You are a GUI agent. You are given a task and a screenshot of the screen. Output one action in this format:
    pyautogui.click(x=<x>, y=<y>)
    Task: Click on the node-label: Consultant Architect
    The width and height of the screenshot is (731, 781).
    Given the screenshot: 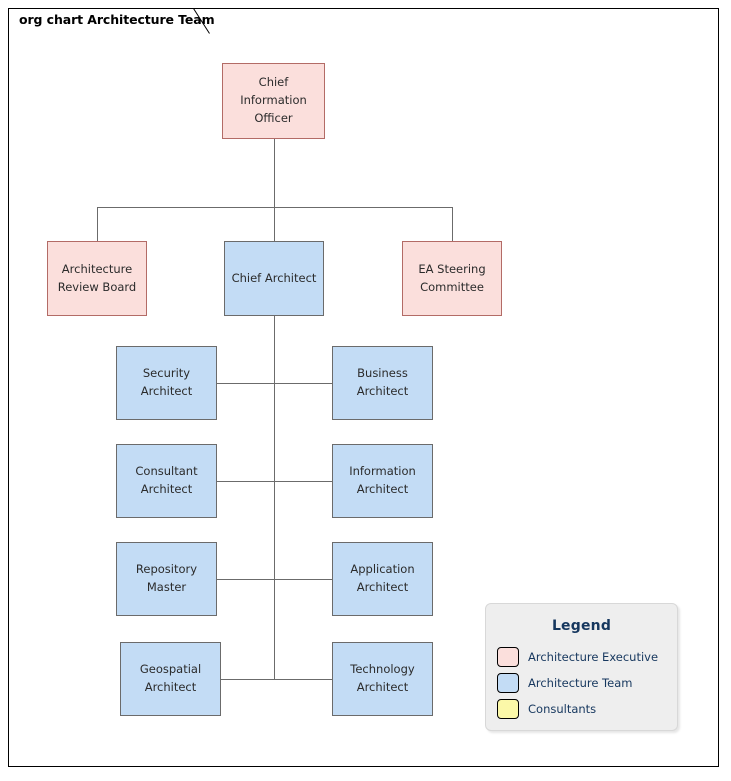 What is the action you would take?
    pyautogui.click(x=166, y=480)
    